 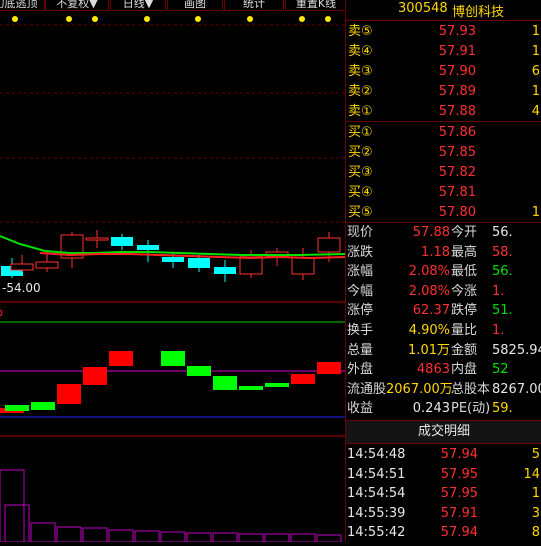 What do you see at coordinates (535, 111) in the screenshot?
I see `ask-volume: 4` at bounding box center [535, 111].